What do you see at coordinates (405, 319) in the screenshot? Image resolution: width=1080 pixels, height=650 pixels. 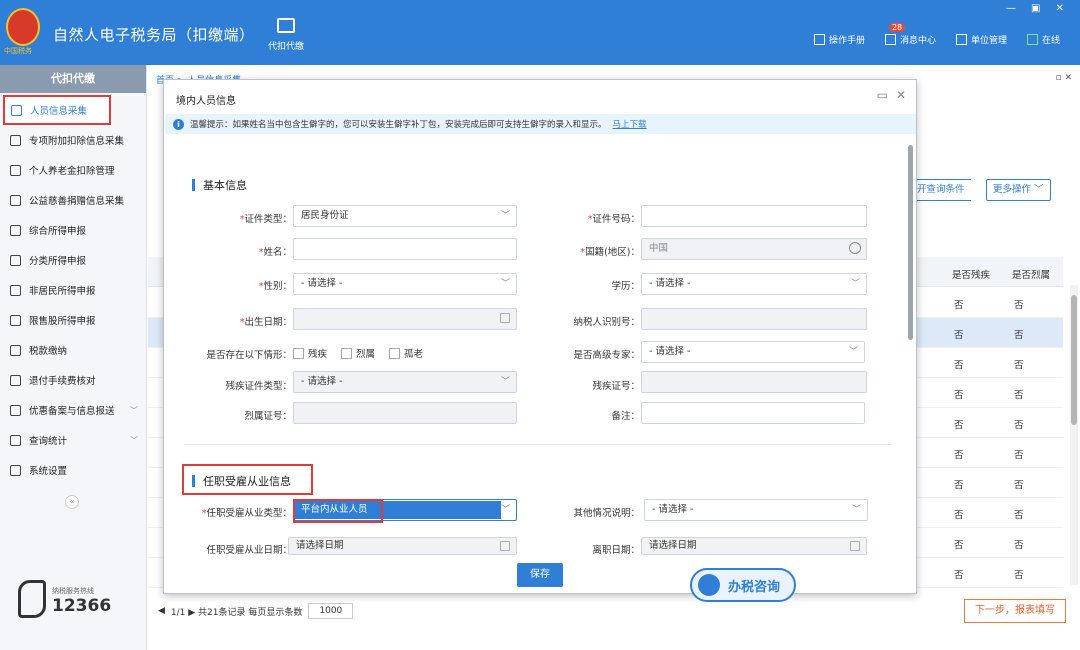 I see `birth-date-input` at bounding box center [405, 319].